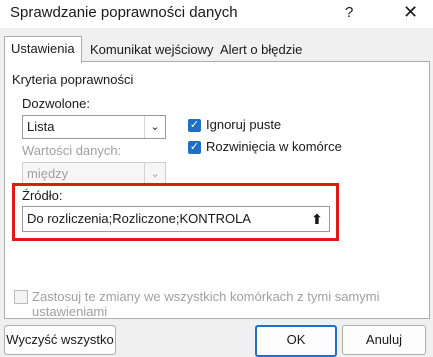 The width and height of the screenshot is (433, 357). Describe the element at coordinates (274, 146) in the screenshot. I see `in-cell-dropdown-label: Rozwinięcia w komórce` at that location.